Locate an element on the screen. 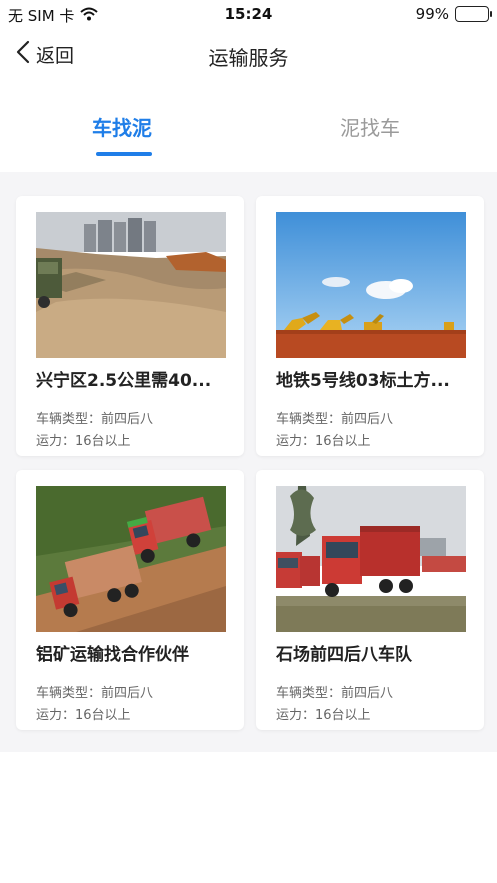  battery-percent: 99% is located at coordinates (432, 14).